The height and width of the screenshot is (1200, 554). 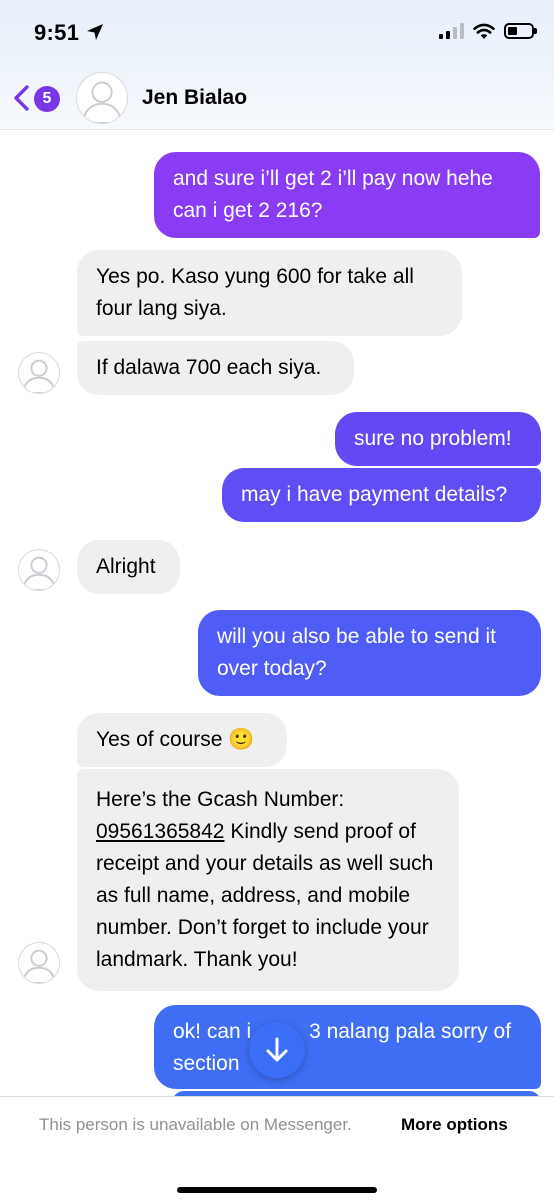 What do you see at coordinates (209, 367) in the screenshot?
I see `message-text: If dalawa 700 each siya.` at bounding box center [209, 367].